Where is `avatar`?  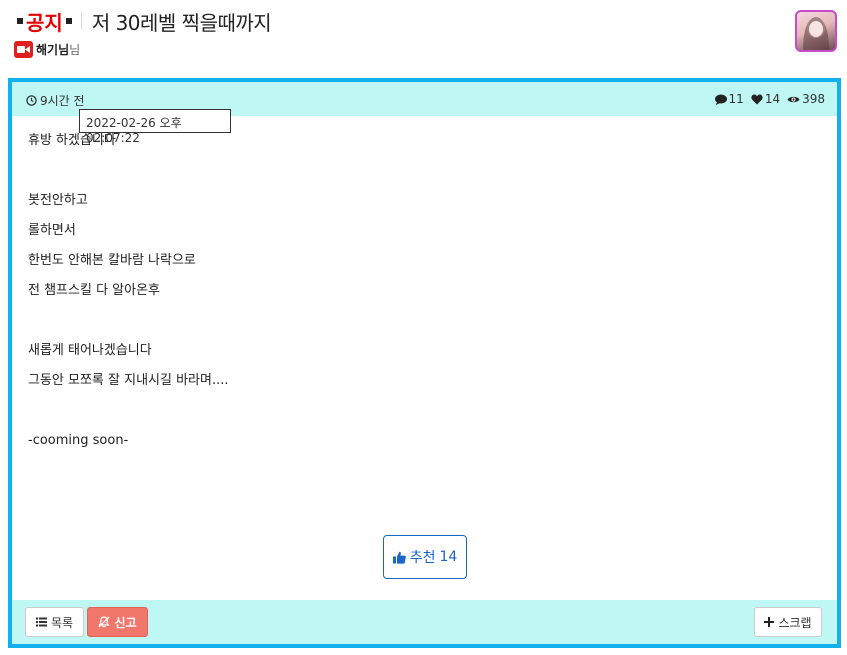 avatar is located at coordinates (816, 31).